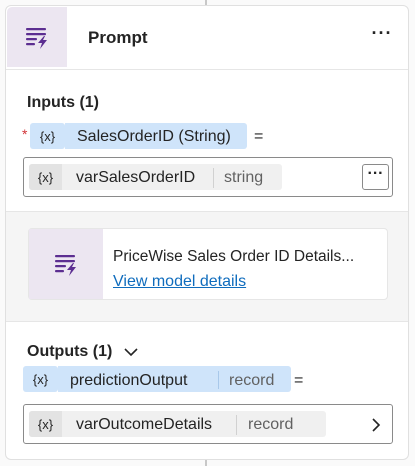 The height and width of the screenshot is (466, 415). What do you see at coordinates (207, 38) in the screenshot?
I see `node-header: Prompt ···` at bounding box center [207, 38].